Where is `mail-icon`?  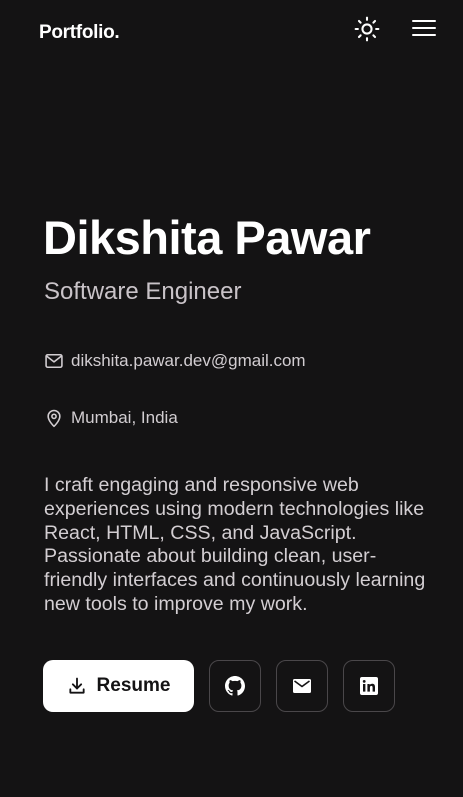
mail-icon is located at coordinates (54, 361).